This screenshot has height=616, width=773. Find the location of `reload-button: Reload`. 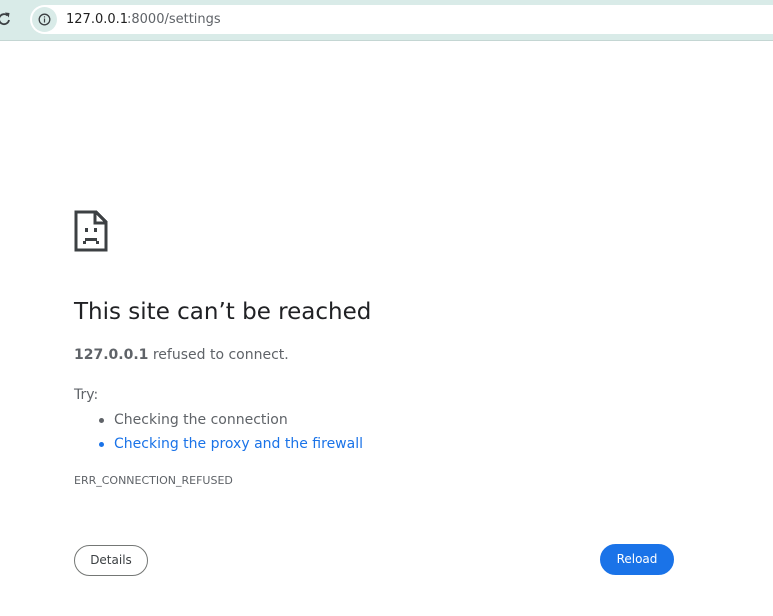

reload-button: Reload is located at coordinates (637, 559).